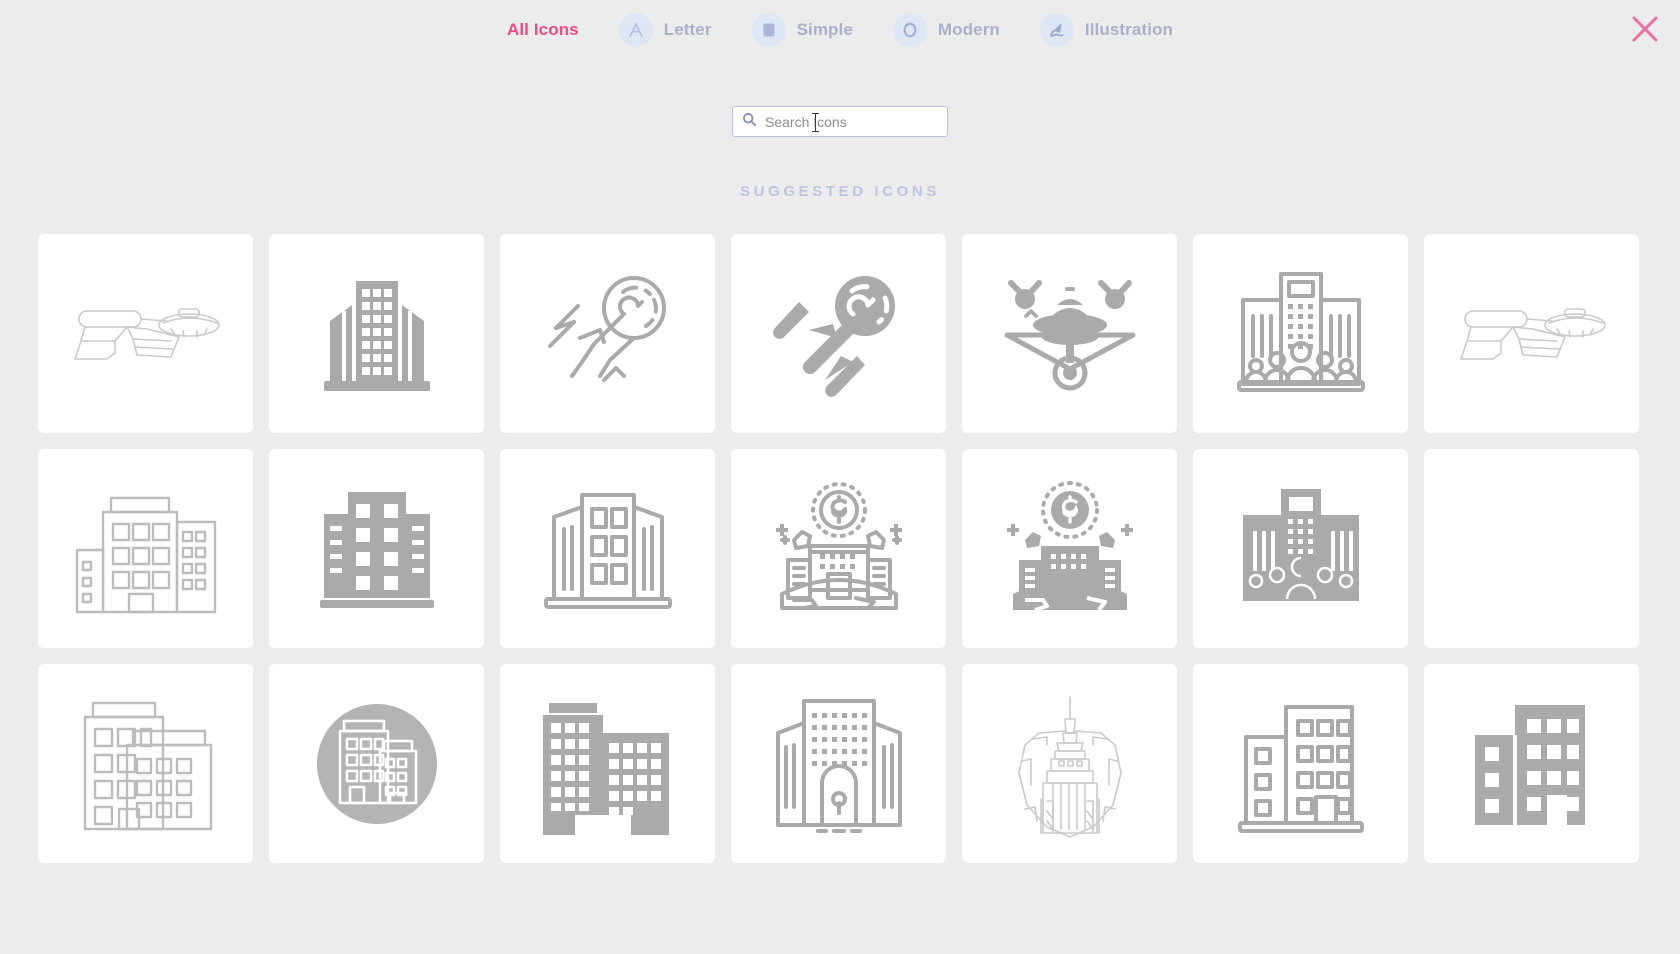 The height and width of the screenshot is (954, 1680). What do you see at coordinates (1531, 763) in the screenshot?
I see `two-buildings-solid-icon` at bounding box center [1531, 763].